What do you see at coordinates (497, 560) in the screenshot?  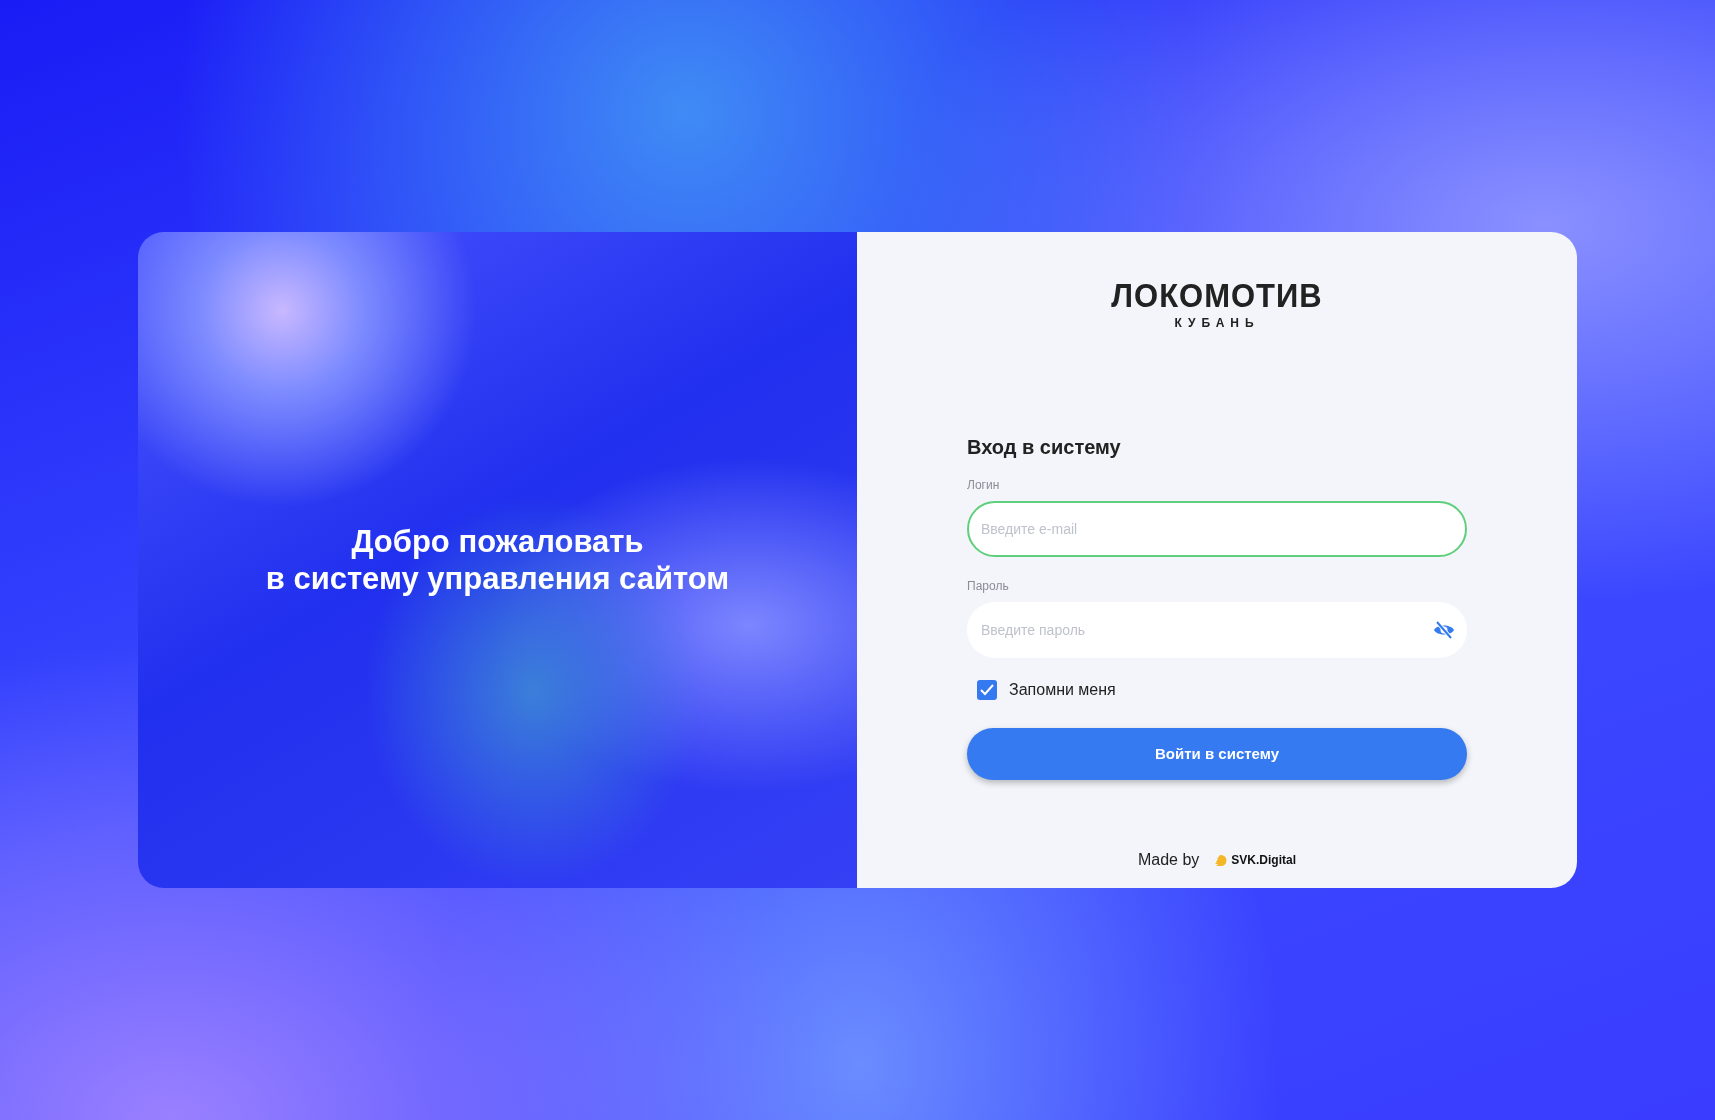 I see `welcome-heading: Добро пожаловать в систему управления сайтом` at bounding box center [497, 560].